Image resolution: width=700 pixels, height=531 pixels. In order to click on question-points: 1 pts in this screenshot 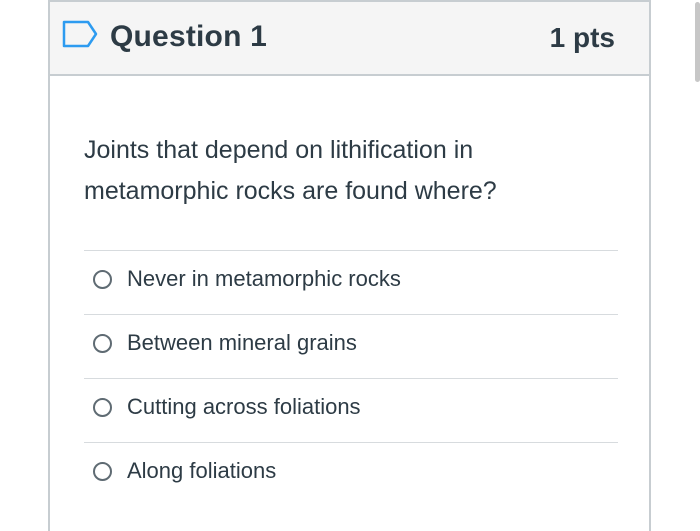, I will do `click(582, 37)`.